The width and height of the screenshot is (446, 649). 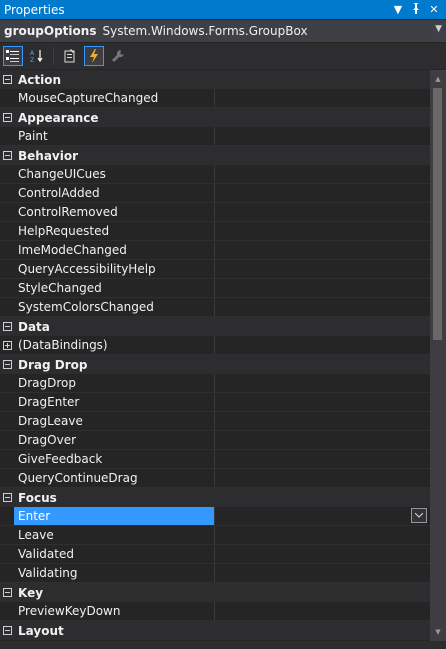 I want to click on property-row: Validated, so click(x=215, y=554).